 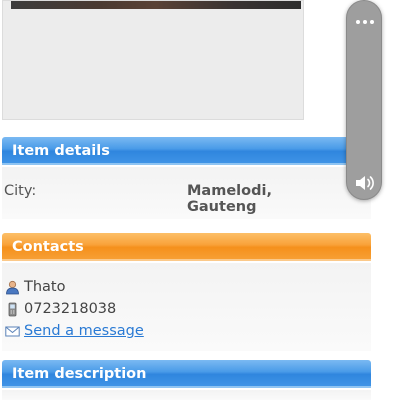 What do you see at coordinates (186, 395) in the screenshot?
I see `item-description-panel` at bounding box center [186, 395].